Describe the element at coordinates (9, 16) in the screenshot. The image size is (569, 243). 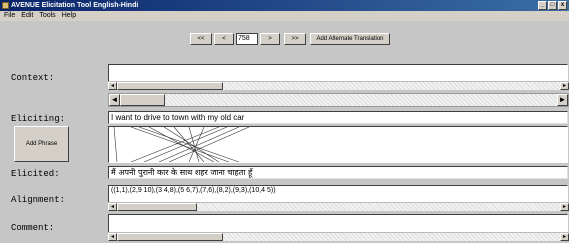
I see `menu-file: File` at that location.